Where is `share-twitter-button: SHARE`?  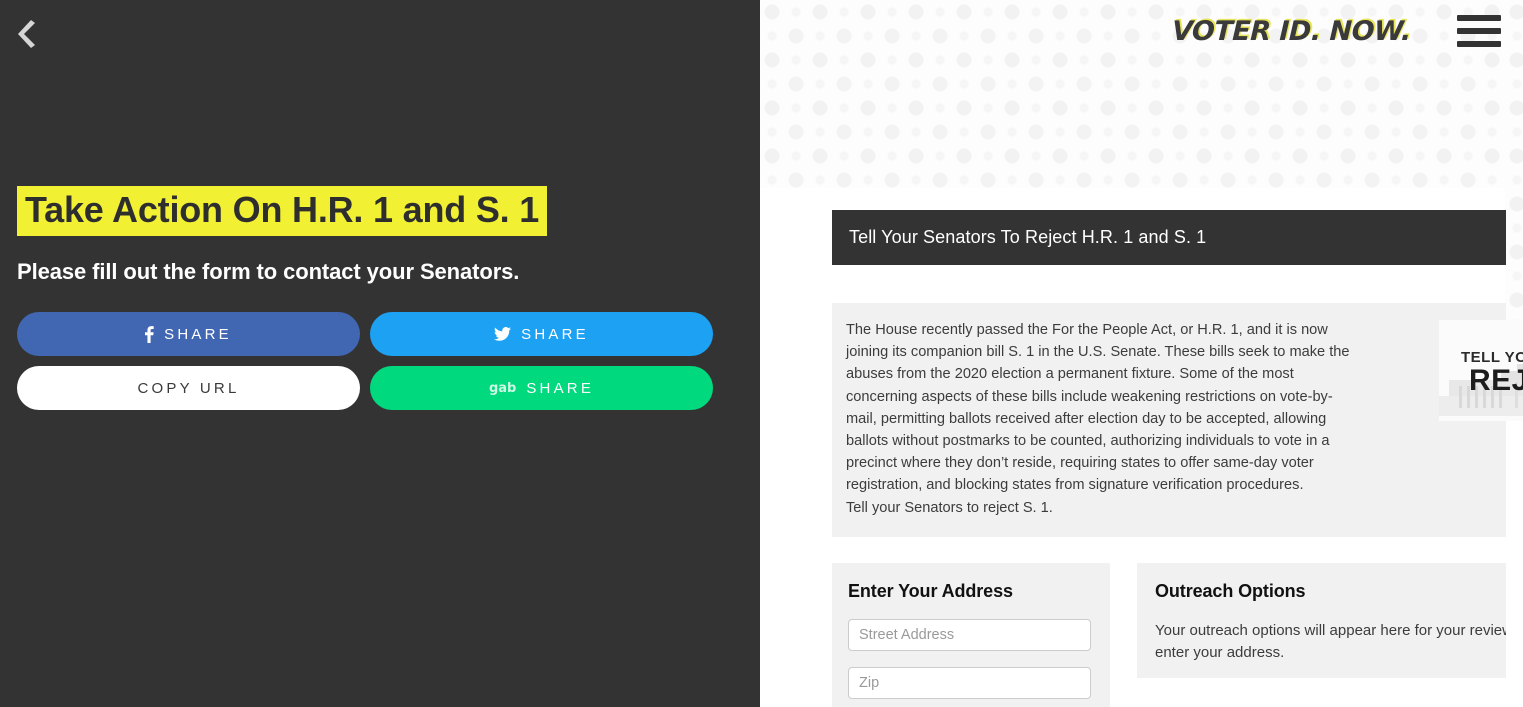
share-twitter-button: SHARE is located at coordinates (541, 334).